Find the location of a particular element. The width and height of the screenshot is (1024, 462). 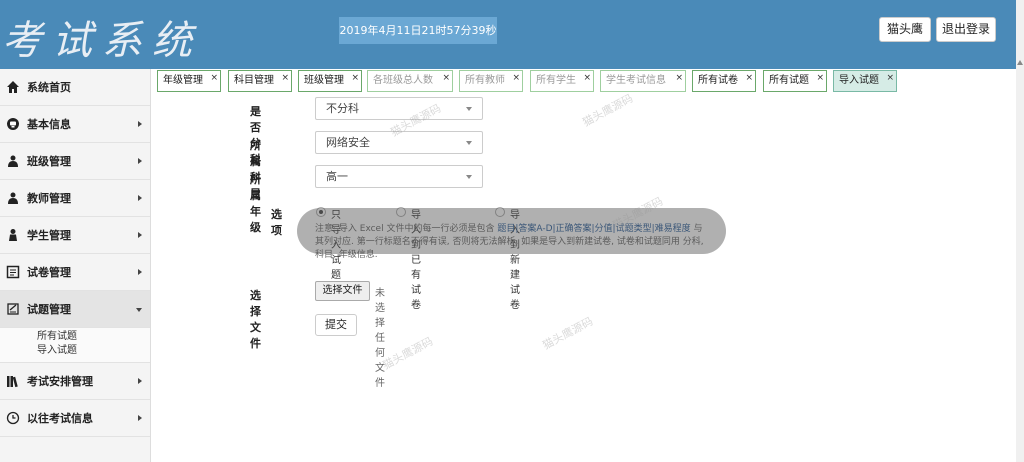

scroll-up-arrow-icon is located at coordinates (1020, 62).